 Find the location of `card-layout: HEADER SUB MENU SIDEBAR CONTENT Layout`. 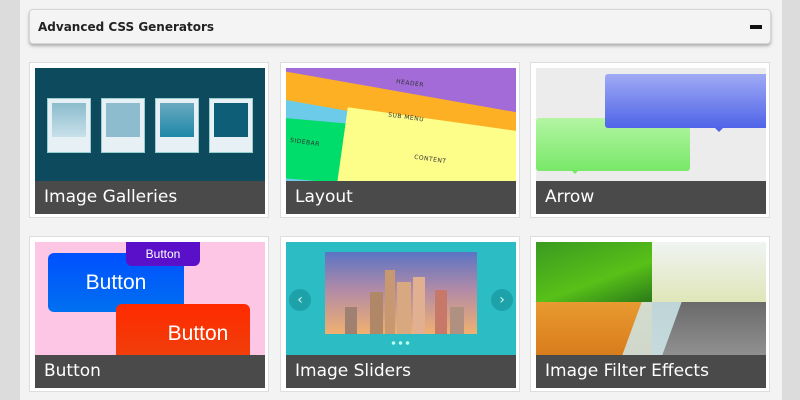

card-layout: HEADER SUB MENU SIDEBAR CONTENT Layout is located at coordinates (400, 140).